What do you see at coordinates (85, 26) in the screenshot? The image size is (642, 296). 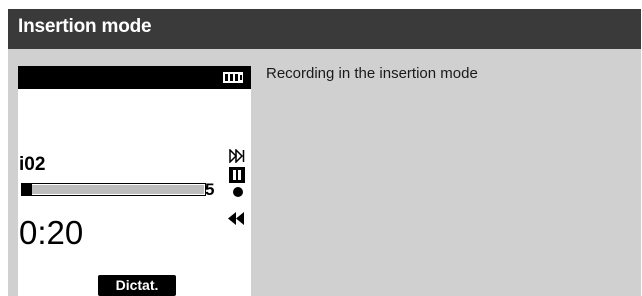 I see `panel-title: Insertion mode` at bounding box center [85, 26].